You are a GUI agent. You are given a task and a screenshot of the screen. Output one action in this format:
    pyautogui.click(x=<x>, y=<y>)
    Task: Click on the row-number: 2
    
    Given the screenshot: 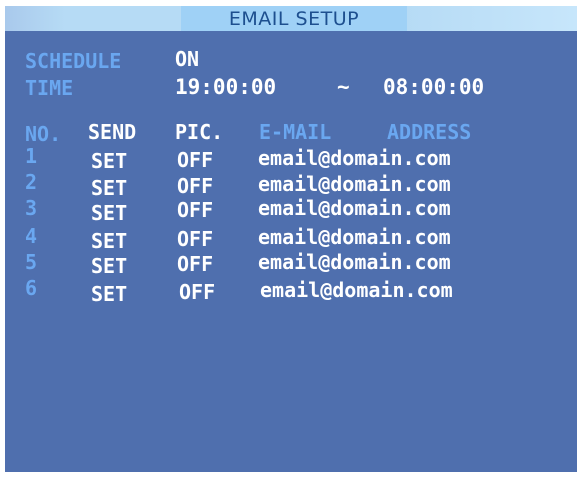 What is the action you would take?
    pyautogui.click(x=31, y=182)
    